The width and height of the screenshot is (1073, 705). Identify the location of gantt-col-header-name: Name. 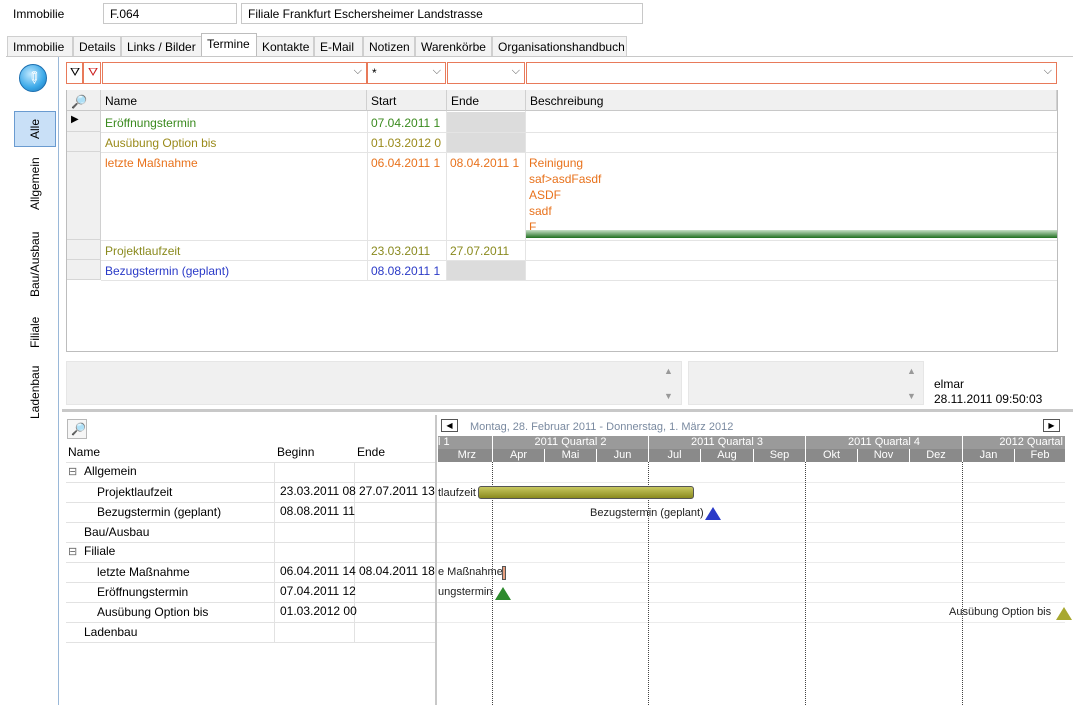
(84, 452).